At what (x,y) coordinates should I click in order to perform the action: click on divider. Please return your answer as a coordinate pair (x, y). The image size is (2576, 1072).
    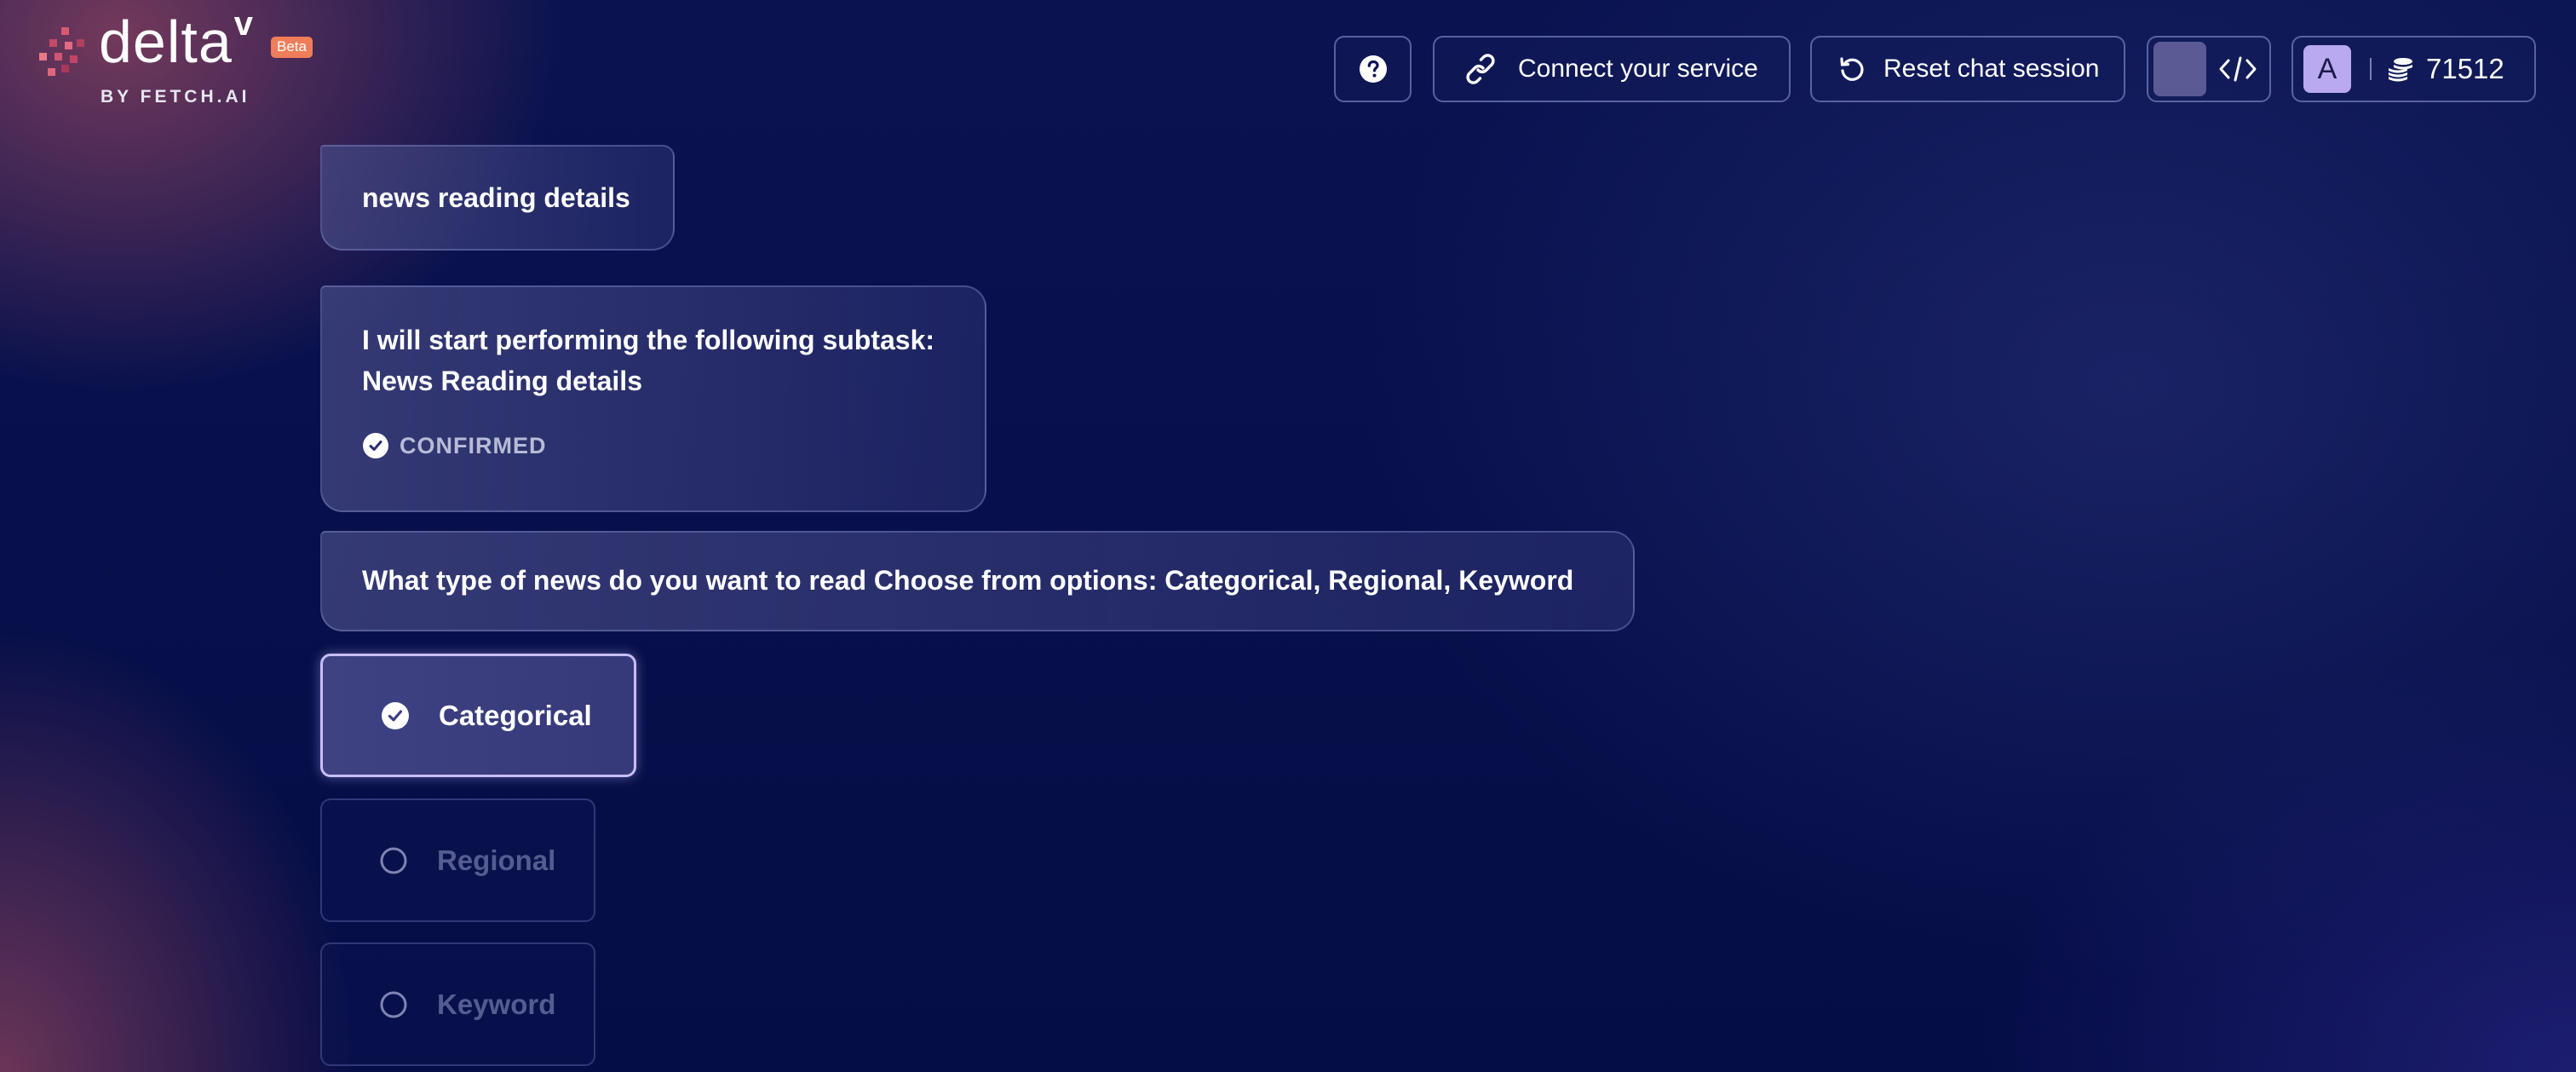
    Looking at the image, I should click on (2371, 69).